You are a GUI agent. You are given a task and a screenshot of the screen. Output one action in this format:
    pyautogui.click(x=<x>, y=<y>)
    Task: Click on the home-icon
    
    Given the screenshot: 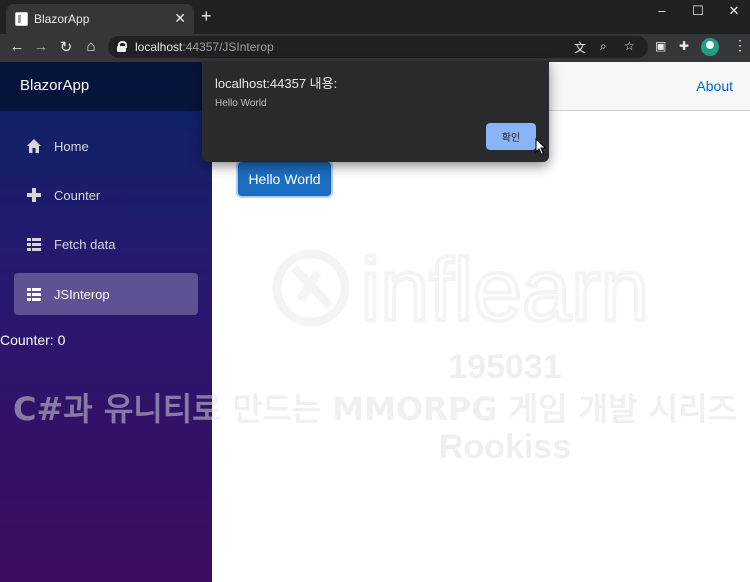 What is the action you would take?
    pyautogui.click(x=34, y=146)
    